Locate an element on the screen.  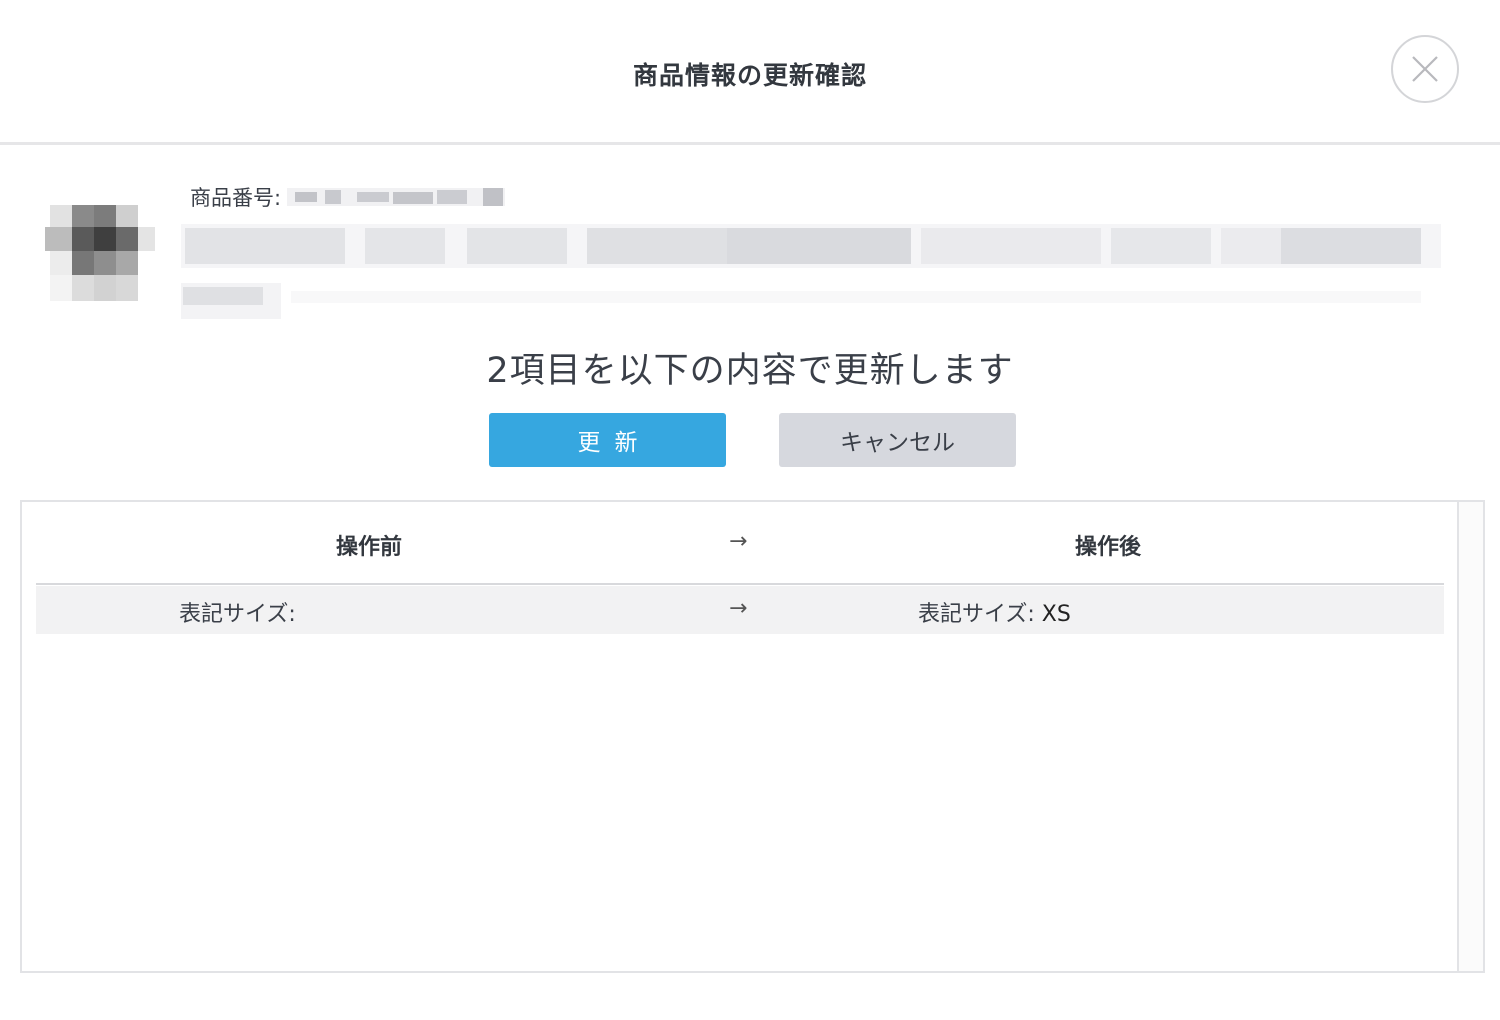
header-before: 操作前 is located at coordinates (369, 547).